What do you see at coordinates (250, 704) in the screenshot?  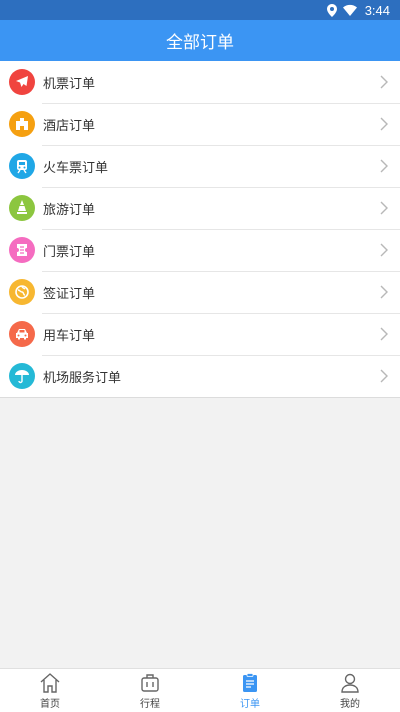 I see `tab-label: 订单` at bounding box center [250, 704].